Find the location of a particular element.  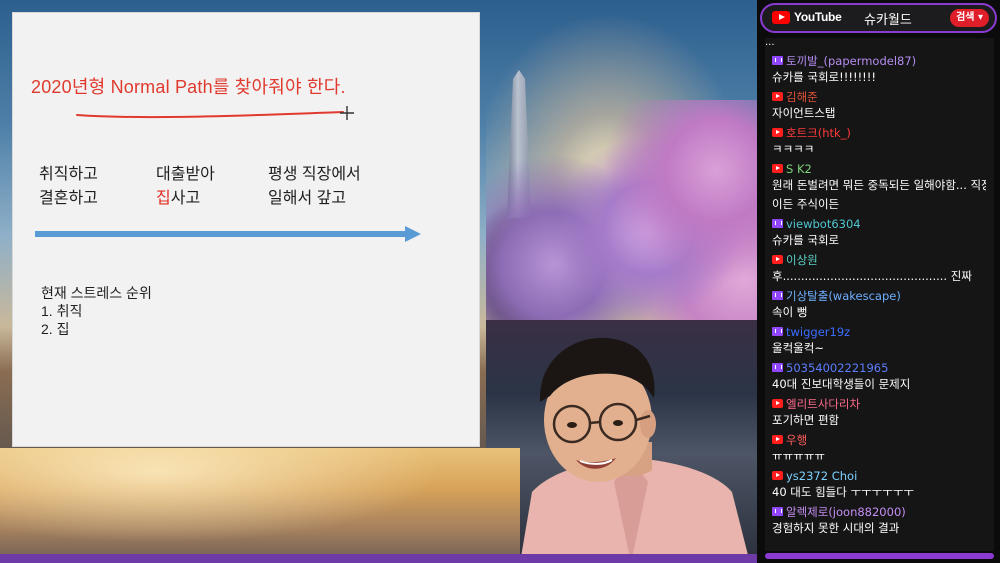

step-repay-line2: 일해서 갚고 is located at coordinates (307, 198).